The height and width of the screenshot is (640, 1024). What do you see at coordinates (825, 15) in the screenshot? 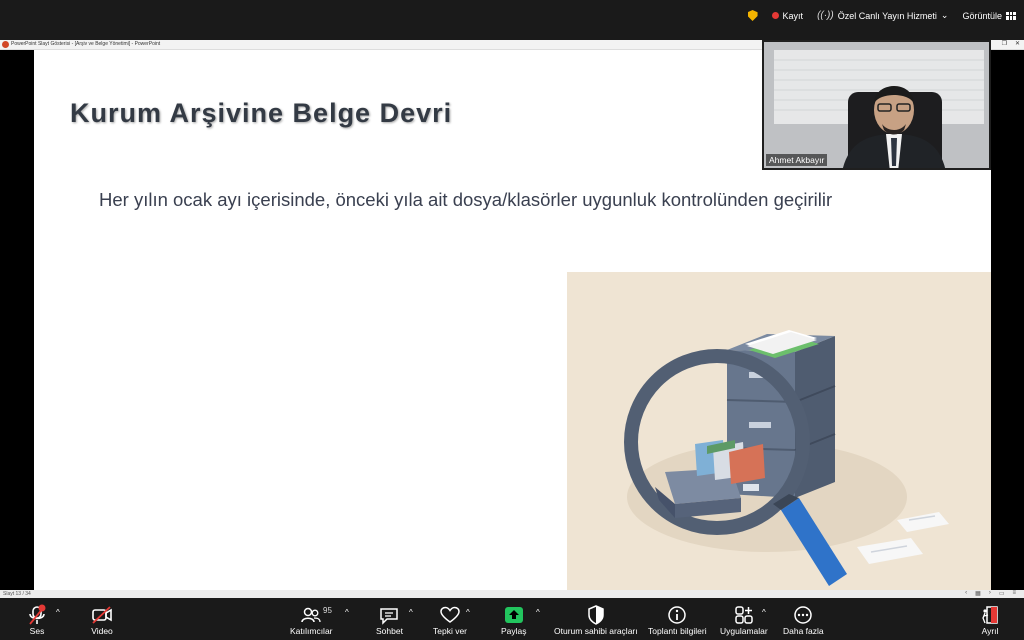
I see `broadcast-icon: ((·))` at bounding box center [825, 15].